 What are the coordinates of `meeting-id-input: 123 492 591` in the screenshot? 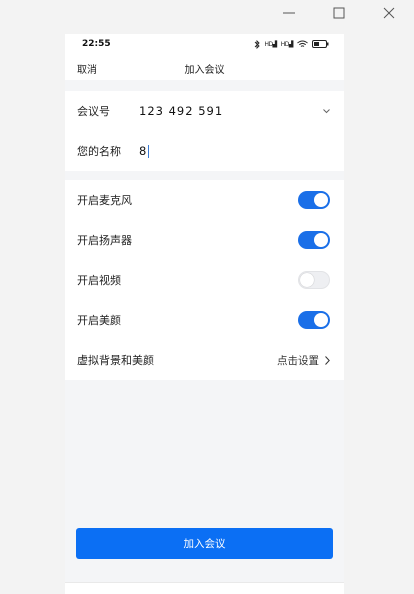 It's located at (231, 111).